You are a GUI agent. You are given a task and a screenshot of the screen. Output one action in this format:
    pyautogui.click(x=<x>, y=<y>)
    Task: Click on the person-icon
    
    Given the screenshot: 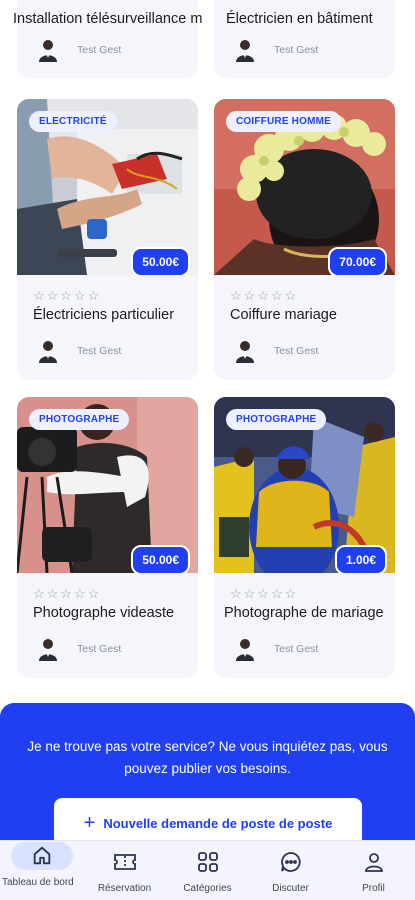 What is the action you would take?
    pyautogui.click(x=374, y=862)
    